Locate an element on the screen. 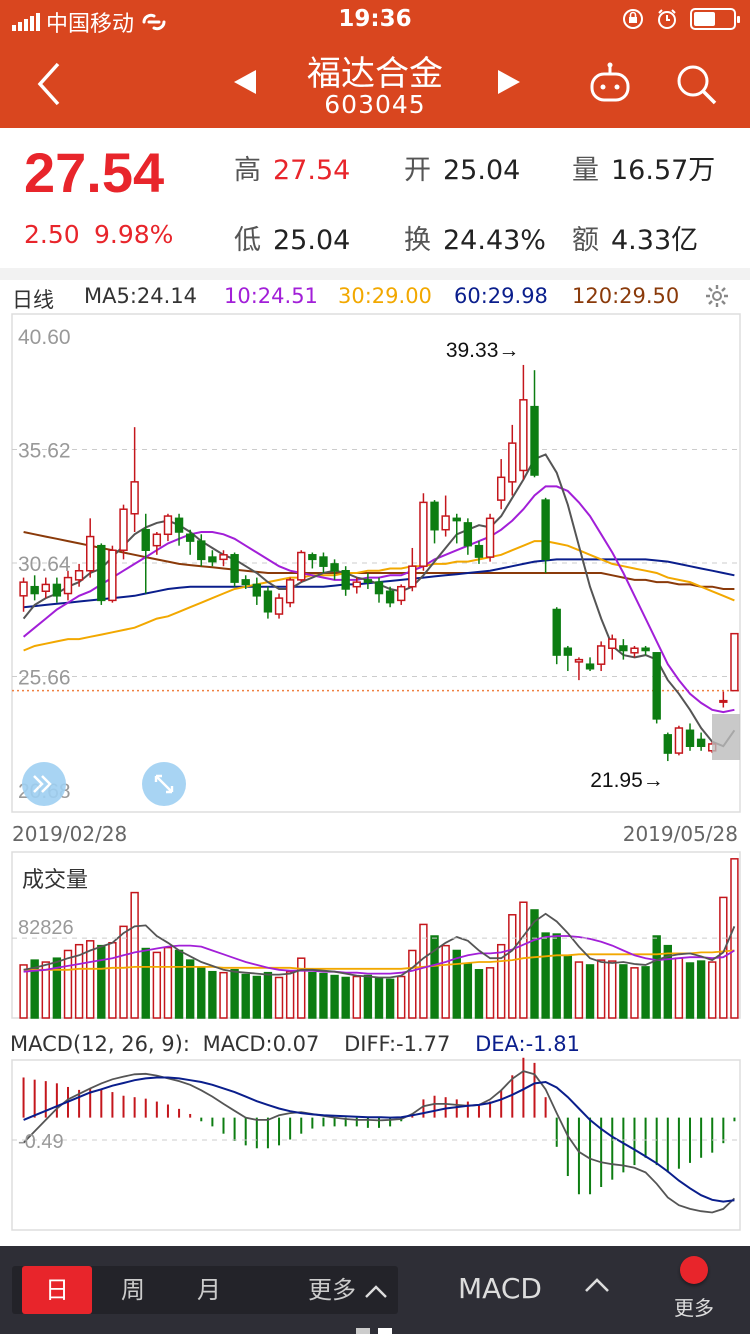 The image size is (750, 1334). stat-low: 低 25.04 is located at coordinates (292, 237).